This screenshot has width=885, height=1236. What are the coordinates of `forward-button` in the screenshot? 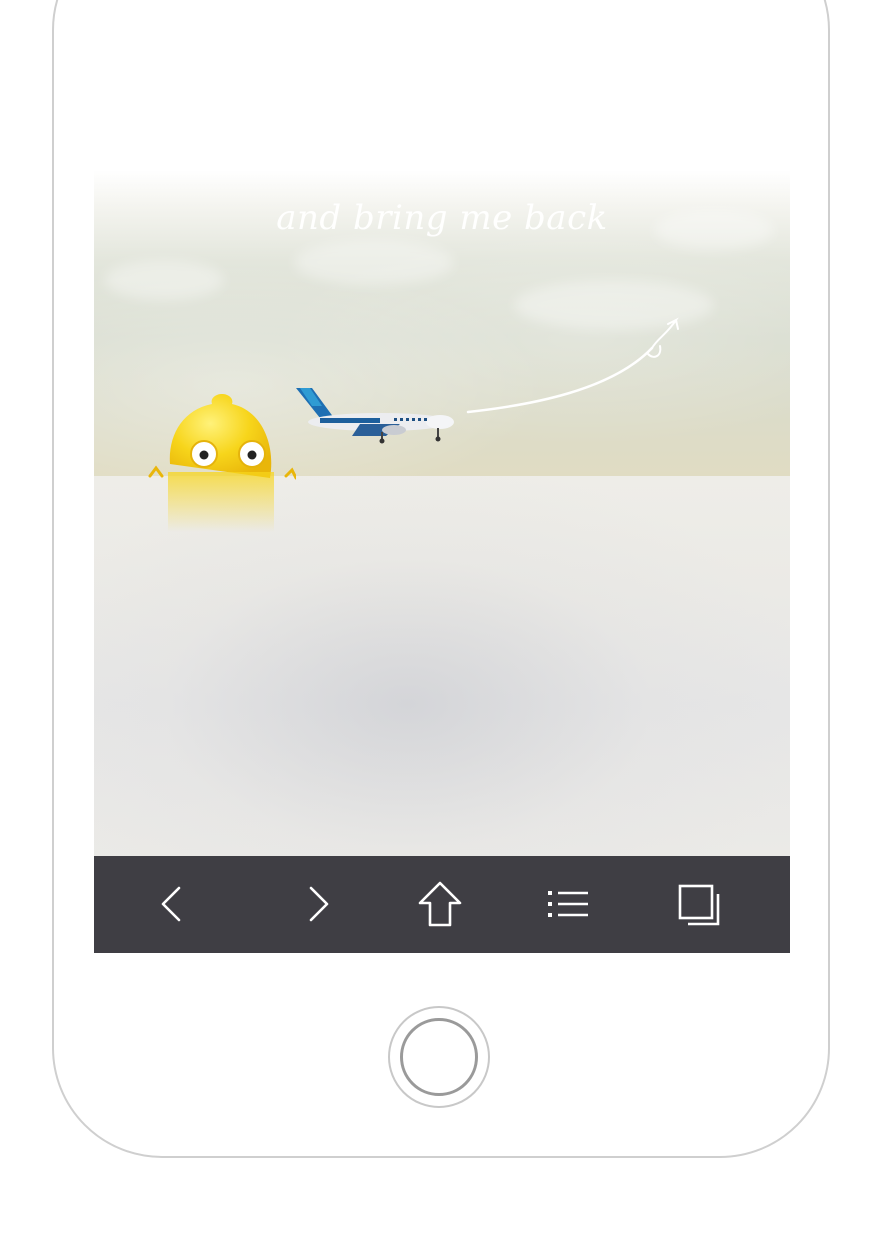 It's located at (318, 904).